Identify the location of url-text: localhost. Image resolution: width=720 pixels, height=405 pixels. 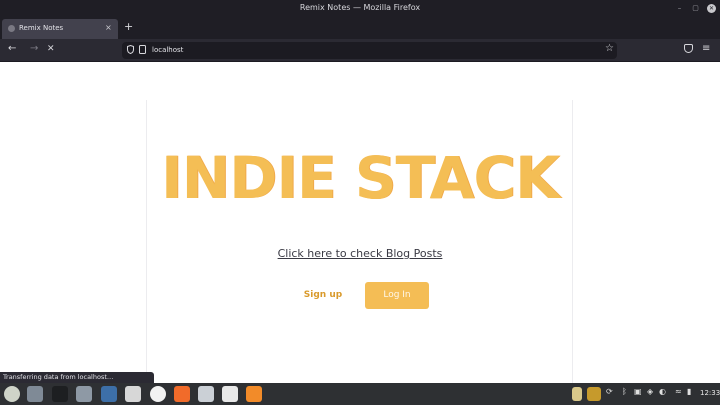
(167, 50).